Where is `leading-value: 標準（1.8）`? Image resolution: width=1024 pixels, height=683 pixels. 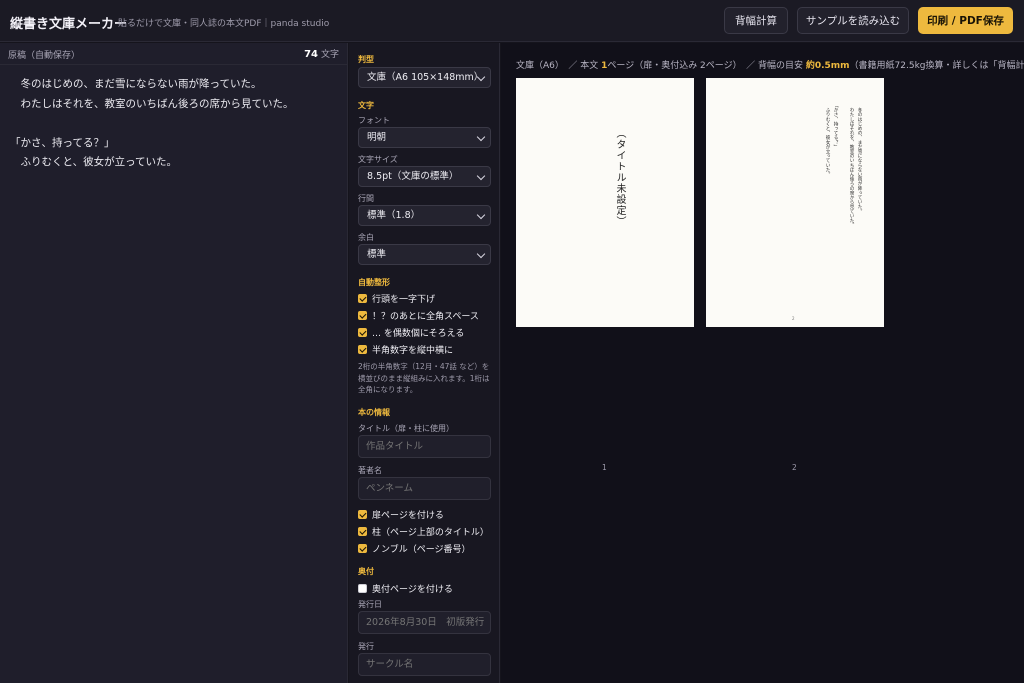 leading-value: 標準（1.8） is located at coordinates (394, 215).